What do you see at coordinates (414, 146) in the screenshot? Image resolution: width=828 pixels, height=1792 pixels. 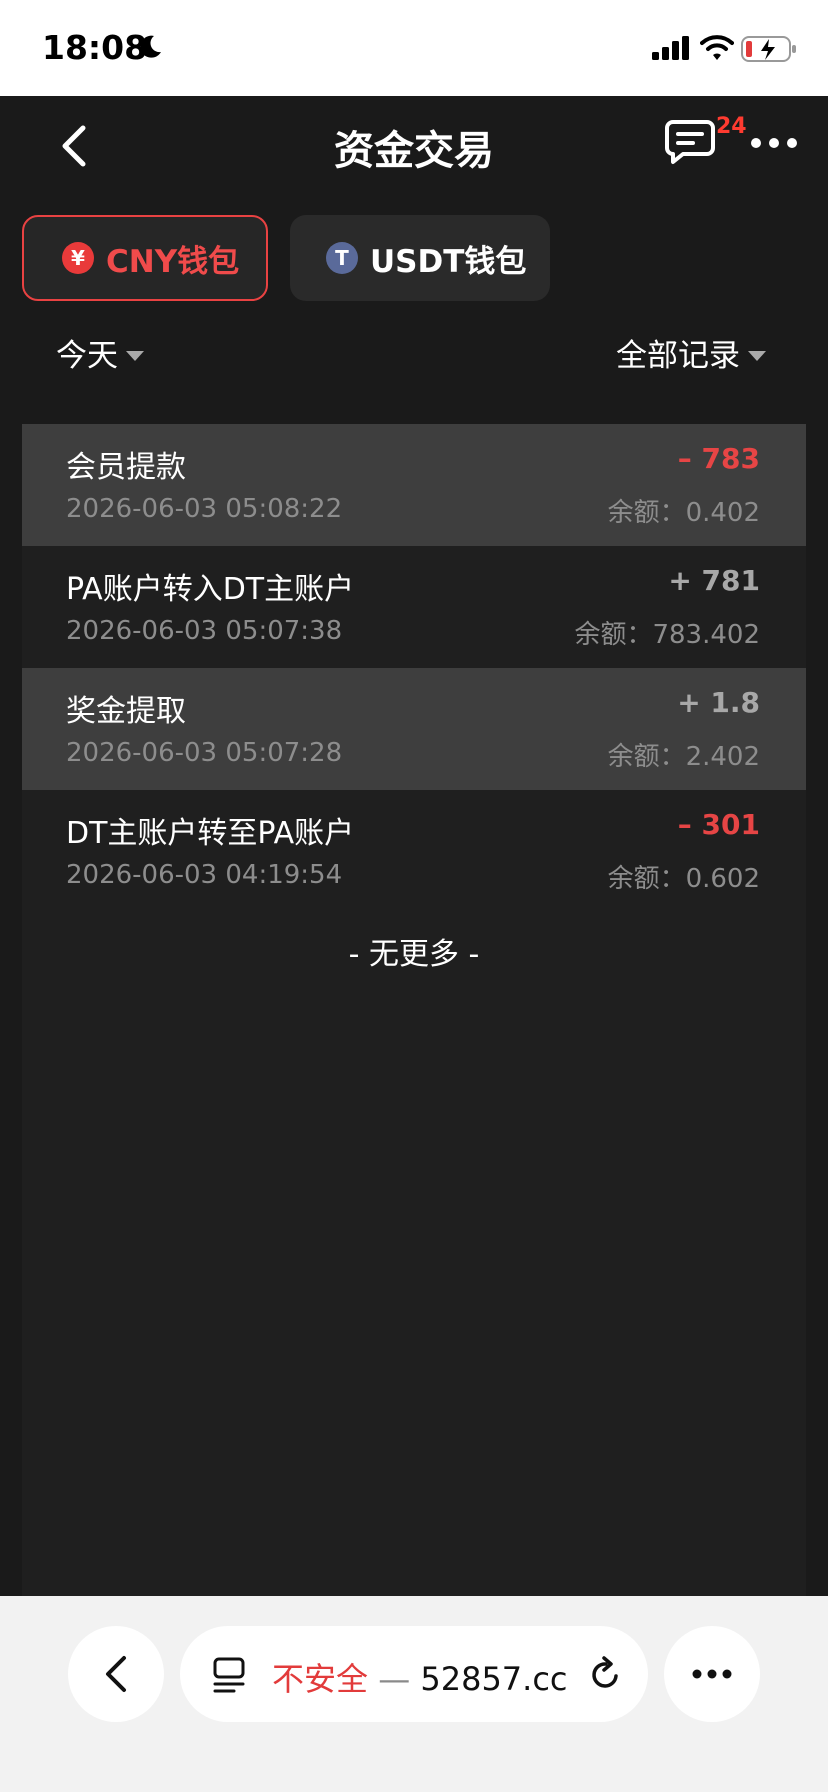 I see `app-header: 资金交易 24` at bounding box center [414, 146].